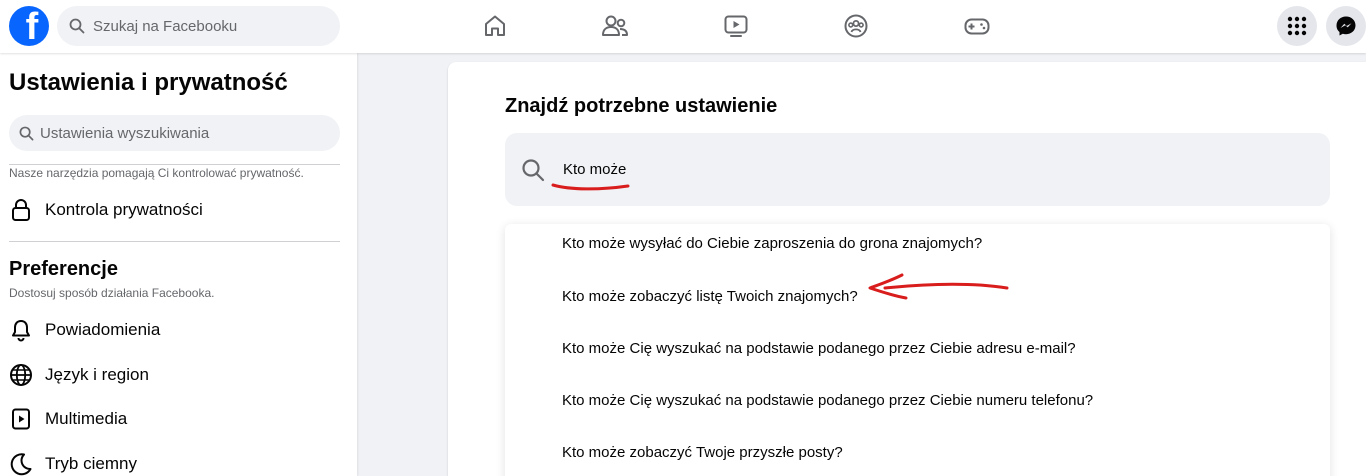 The width and height of the screenshot is (1366, 476). What do you see at coordinates (174, 330) in the screenshot?
I see `sidebar-item-notifications: Powiadomienia` at bounding box center [174, 330].